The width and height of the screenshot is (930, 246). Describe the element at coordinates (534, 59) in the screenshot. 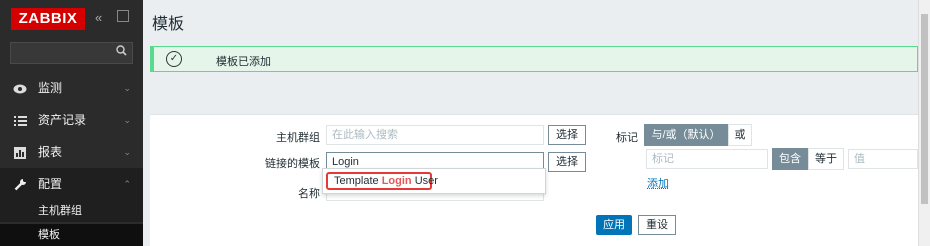

I see `success-message: ✓ 模板已添加` at that location.